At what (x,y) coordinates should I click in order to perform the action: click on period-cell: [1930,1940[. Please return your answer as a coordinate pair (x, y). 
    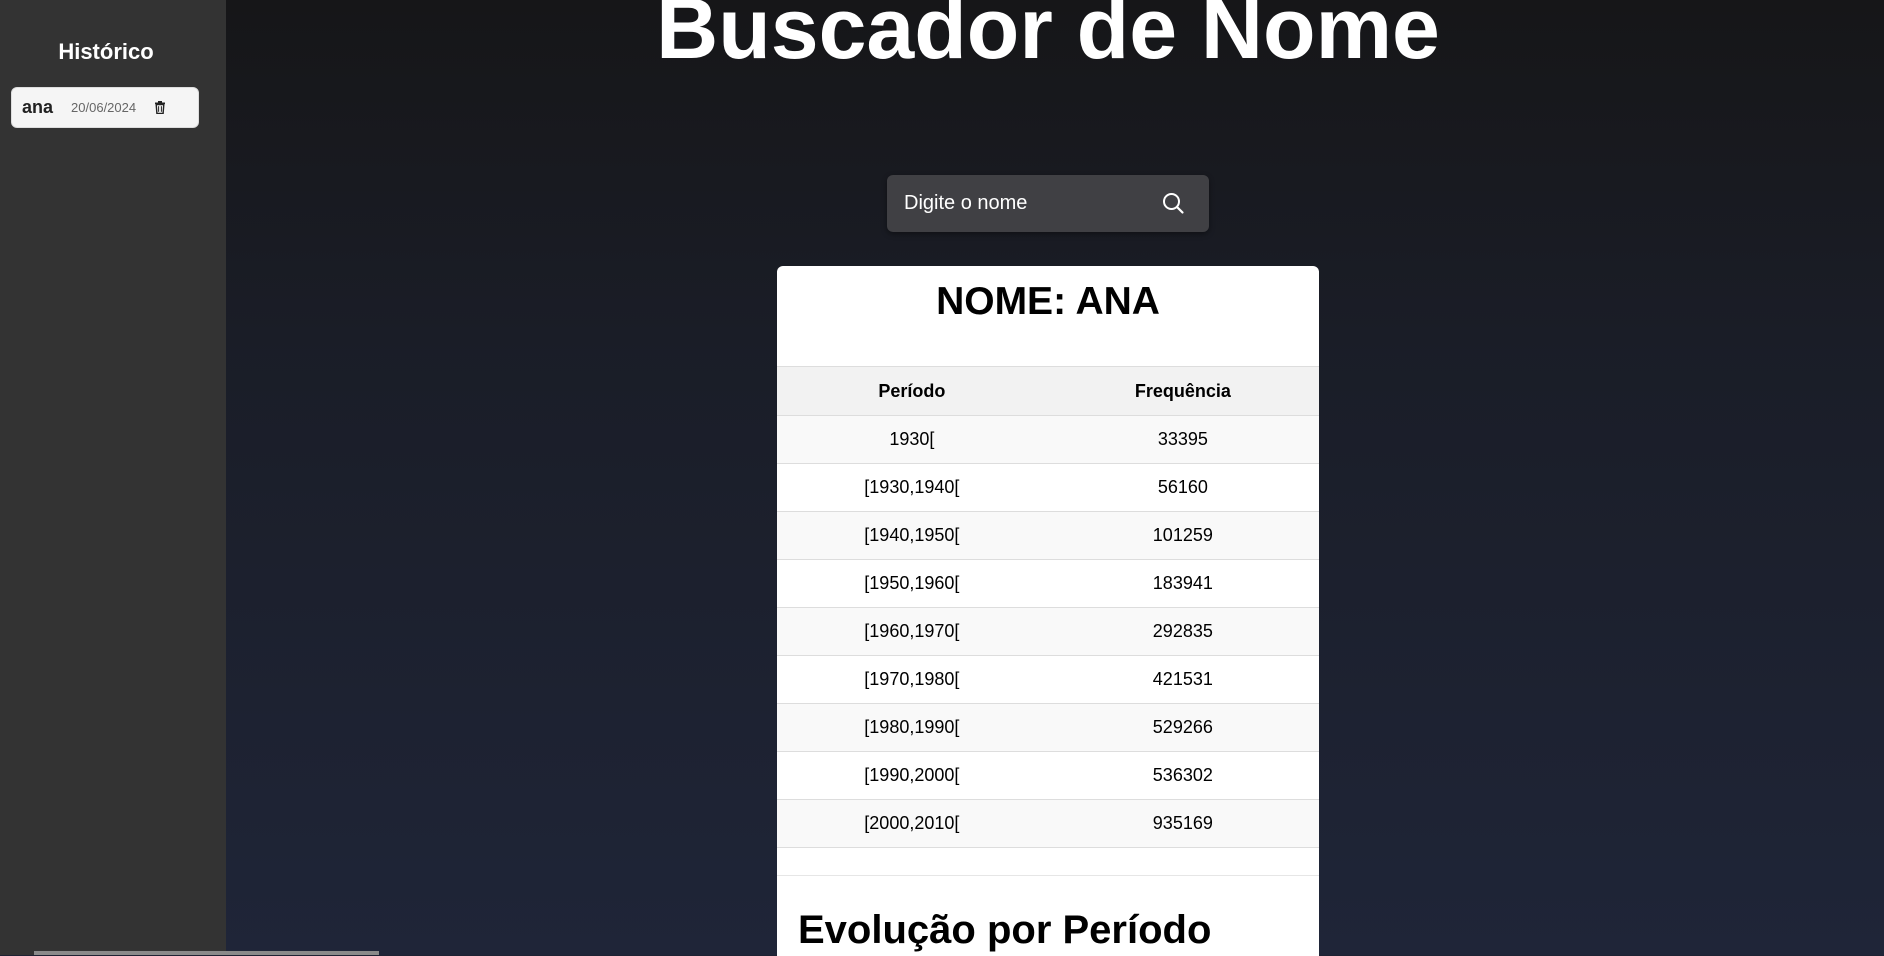
    Looking at the image, I should click on (912, 487).